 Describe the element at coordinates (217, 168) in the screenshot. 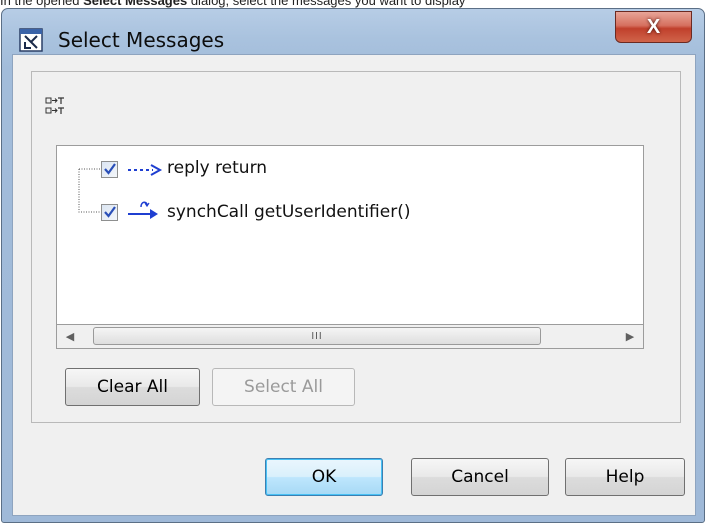

I see `reply-label: reply return` at that location.